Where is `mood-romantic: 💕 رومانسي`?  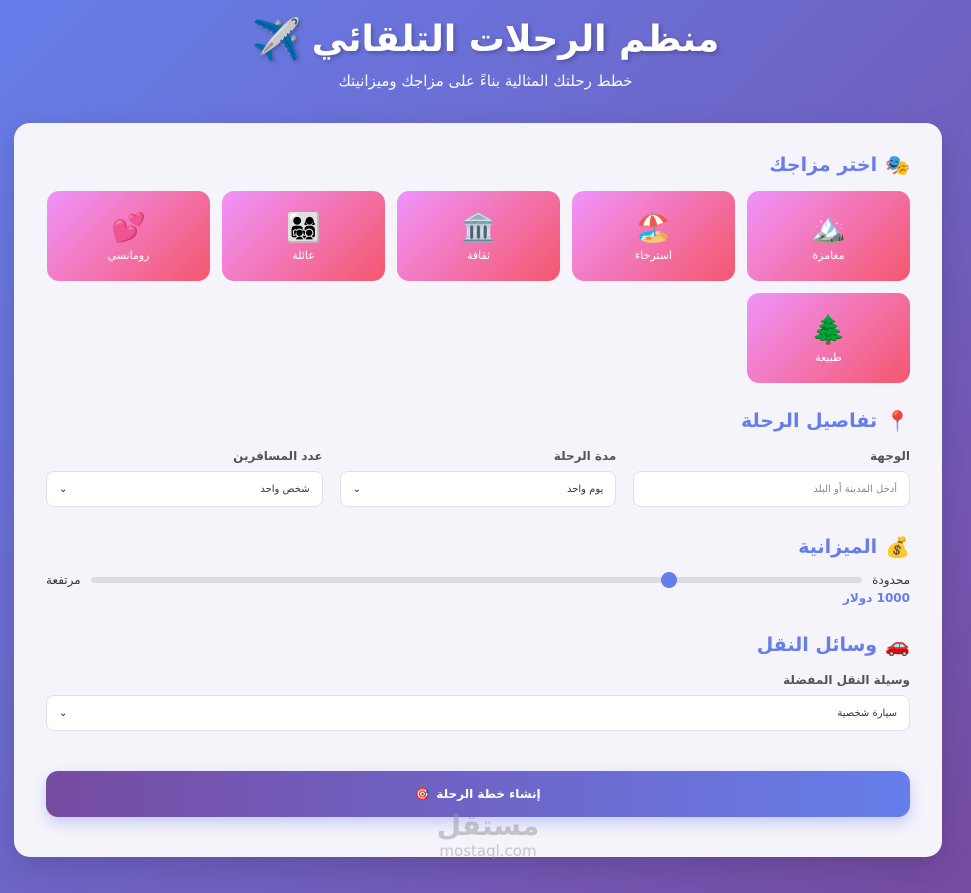
mood-romantic: 💕 رومانسي is located at coordinates (128, 236).